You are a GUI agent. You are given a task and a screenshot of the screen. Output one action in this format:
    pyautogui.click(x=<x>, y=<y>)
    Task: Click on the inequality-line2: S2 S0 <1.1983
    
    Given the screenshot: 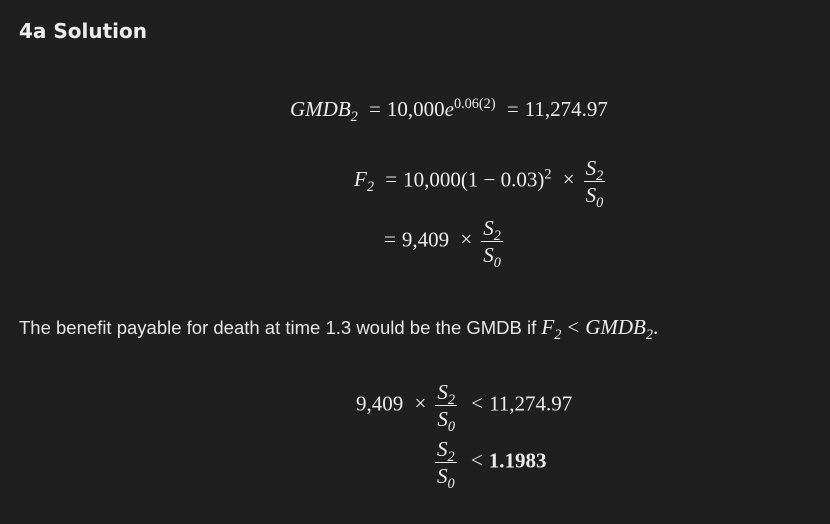 What is the action you would take?
    pyautogui.click(x=491, y=465)
    